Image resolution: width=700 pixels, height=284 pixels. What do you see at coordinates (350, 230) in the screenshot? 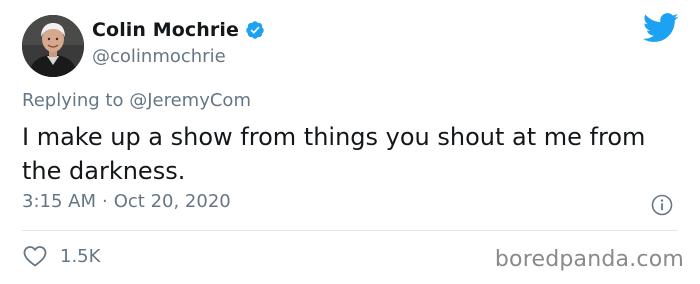
I see `divider` at bounding box center [350, 230].